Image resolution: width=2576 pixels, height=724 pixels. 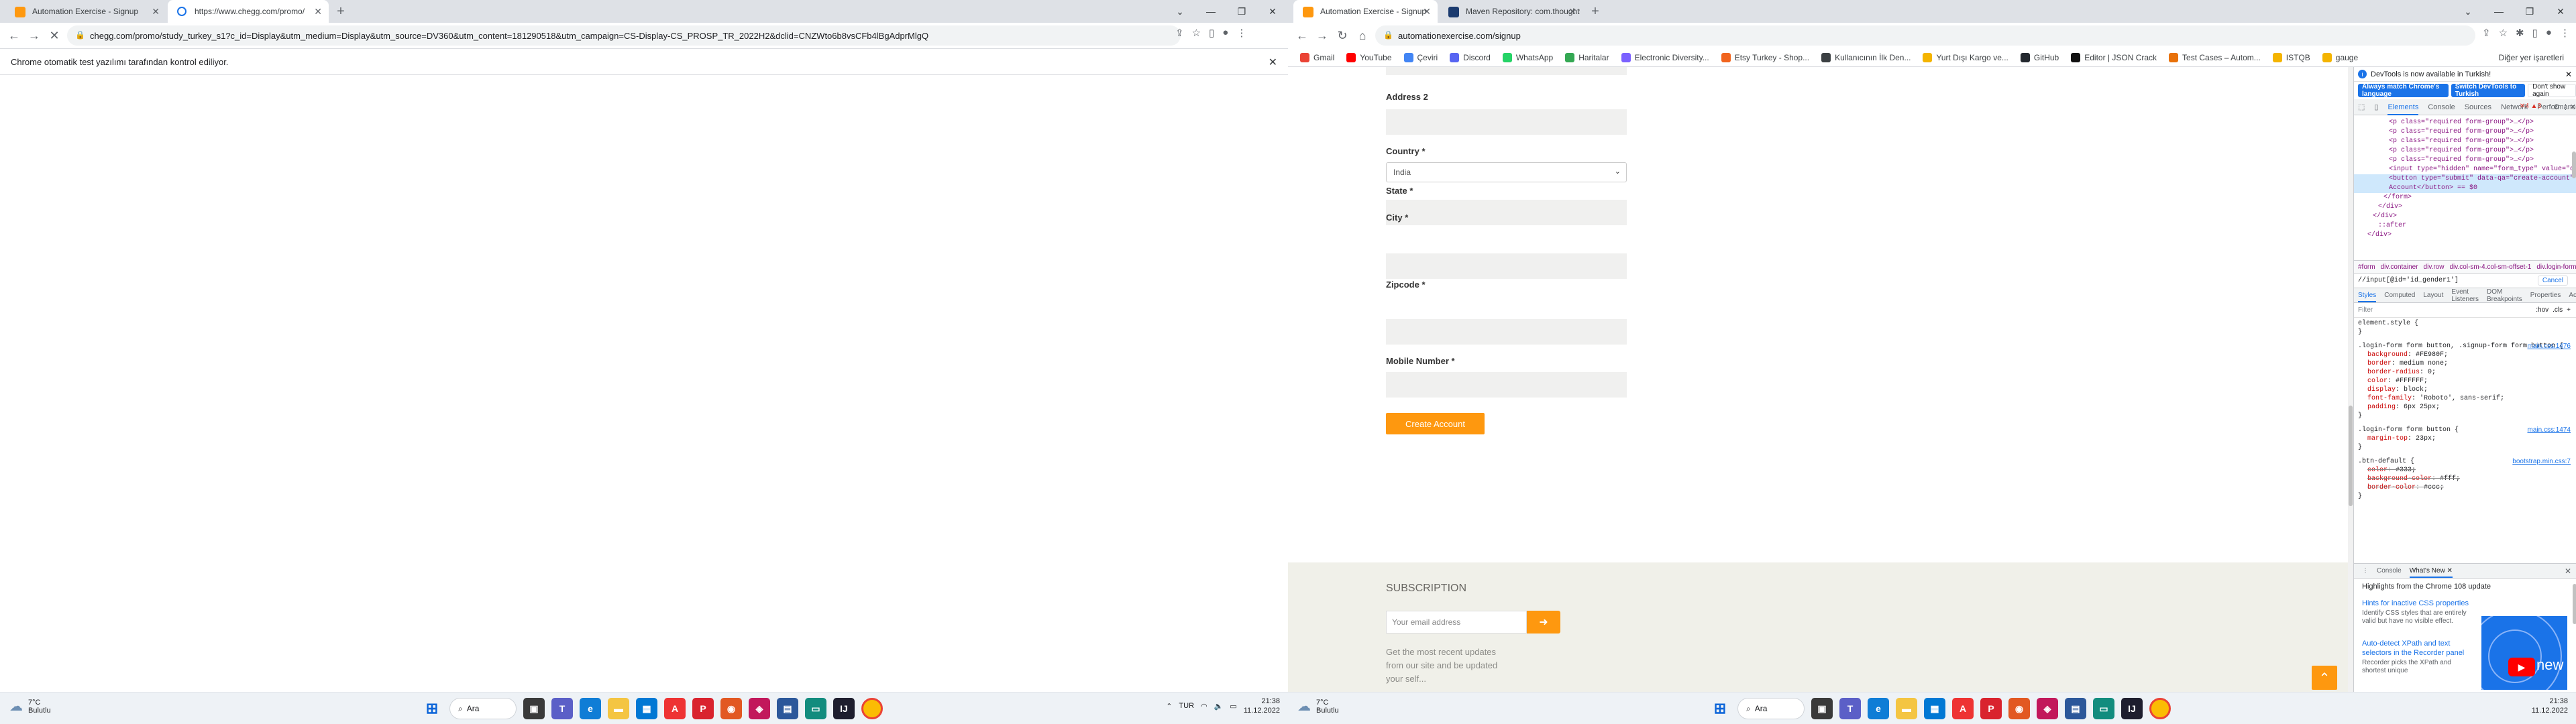 I want to click on bookmark-item: gauge, so click(x=2340, y=57).